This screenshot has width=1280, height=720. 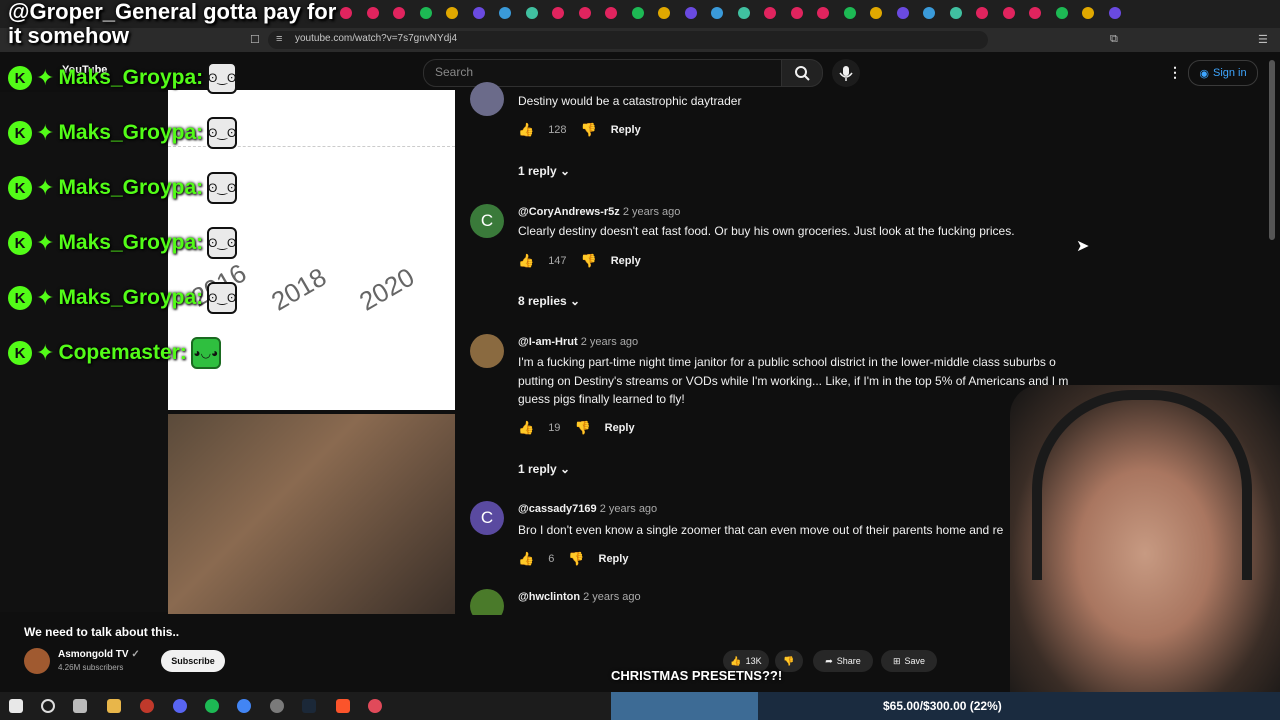 What do you see at coordinates (309, 706) in the screenshot?
I see `steam-icon` at bounding box center [309, 706].